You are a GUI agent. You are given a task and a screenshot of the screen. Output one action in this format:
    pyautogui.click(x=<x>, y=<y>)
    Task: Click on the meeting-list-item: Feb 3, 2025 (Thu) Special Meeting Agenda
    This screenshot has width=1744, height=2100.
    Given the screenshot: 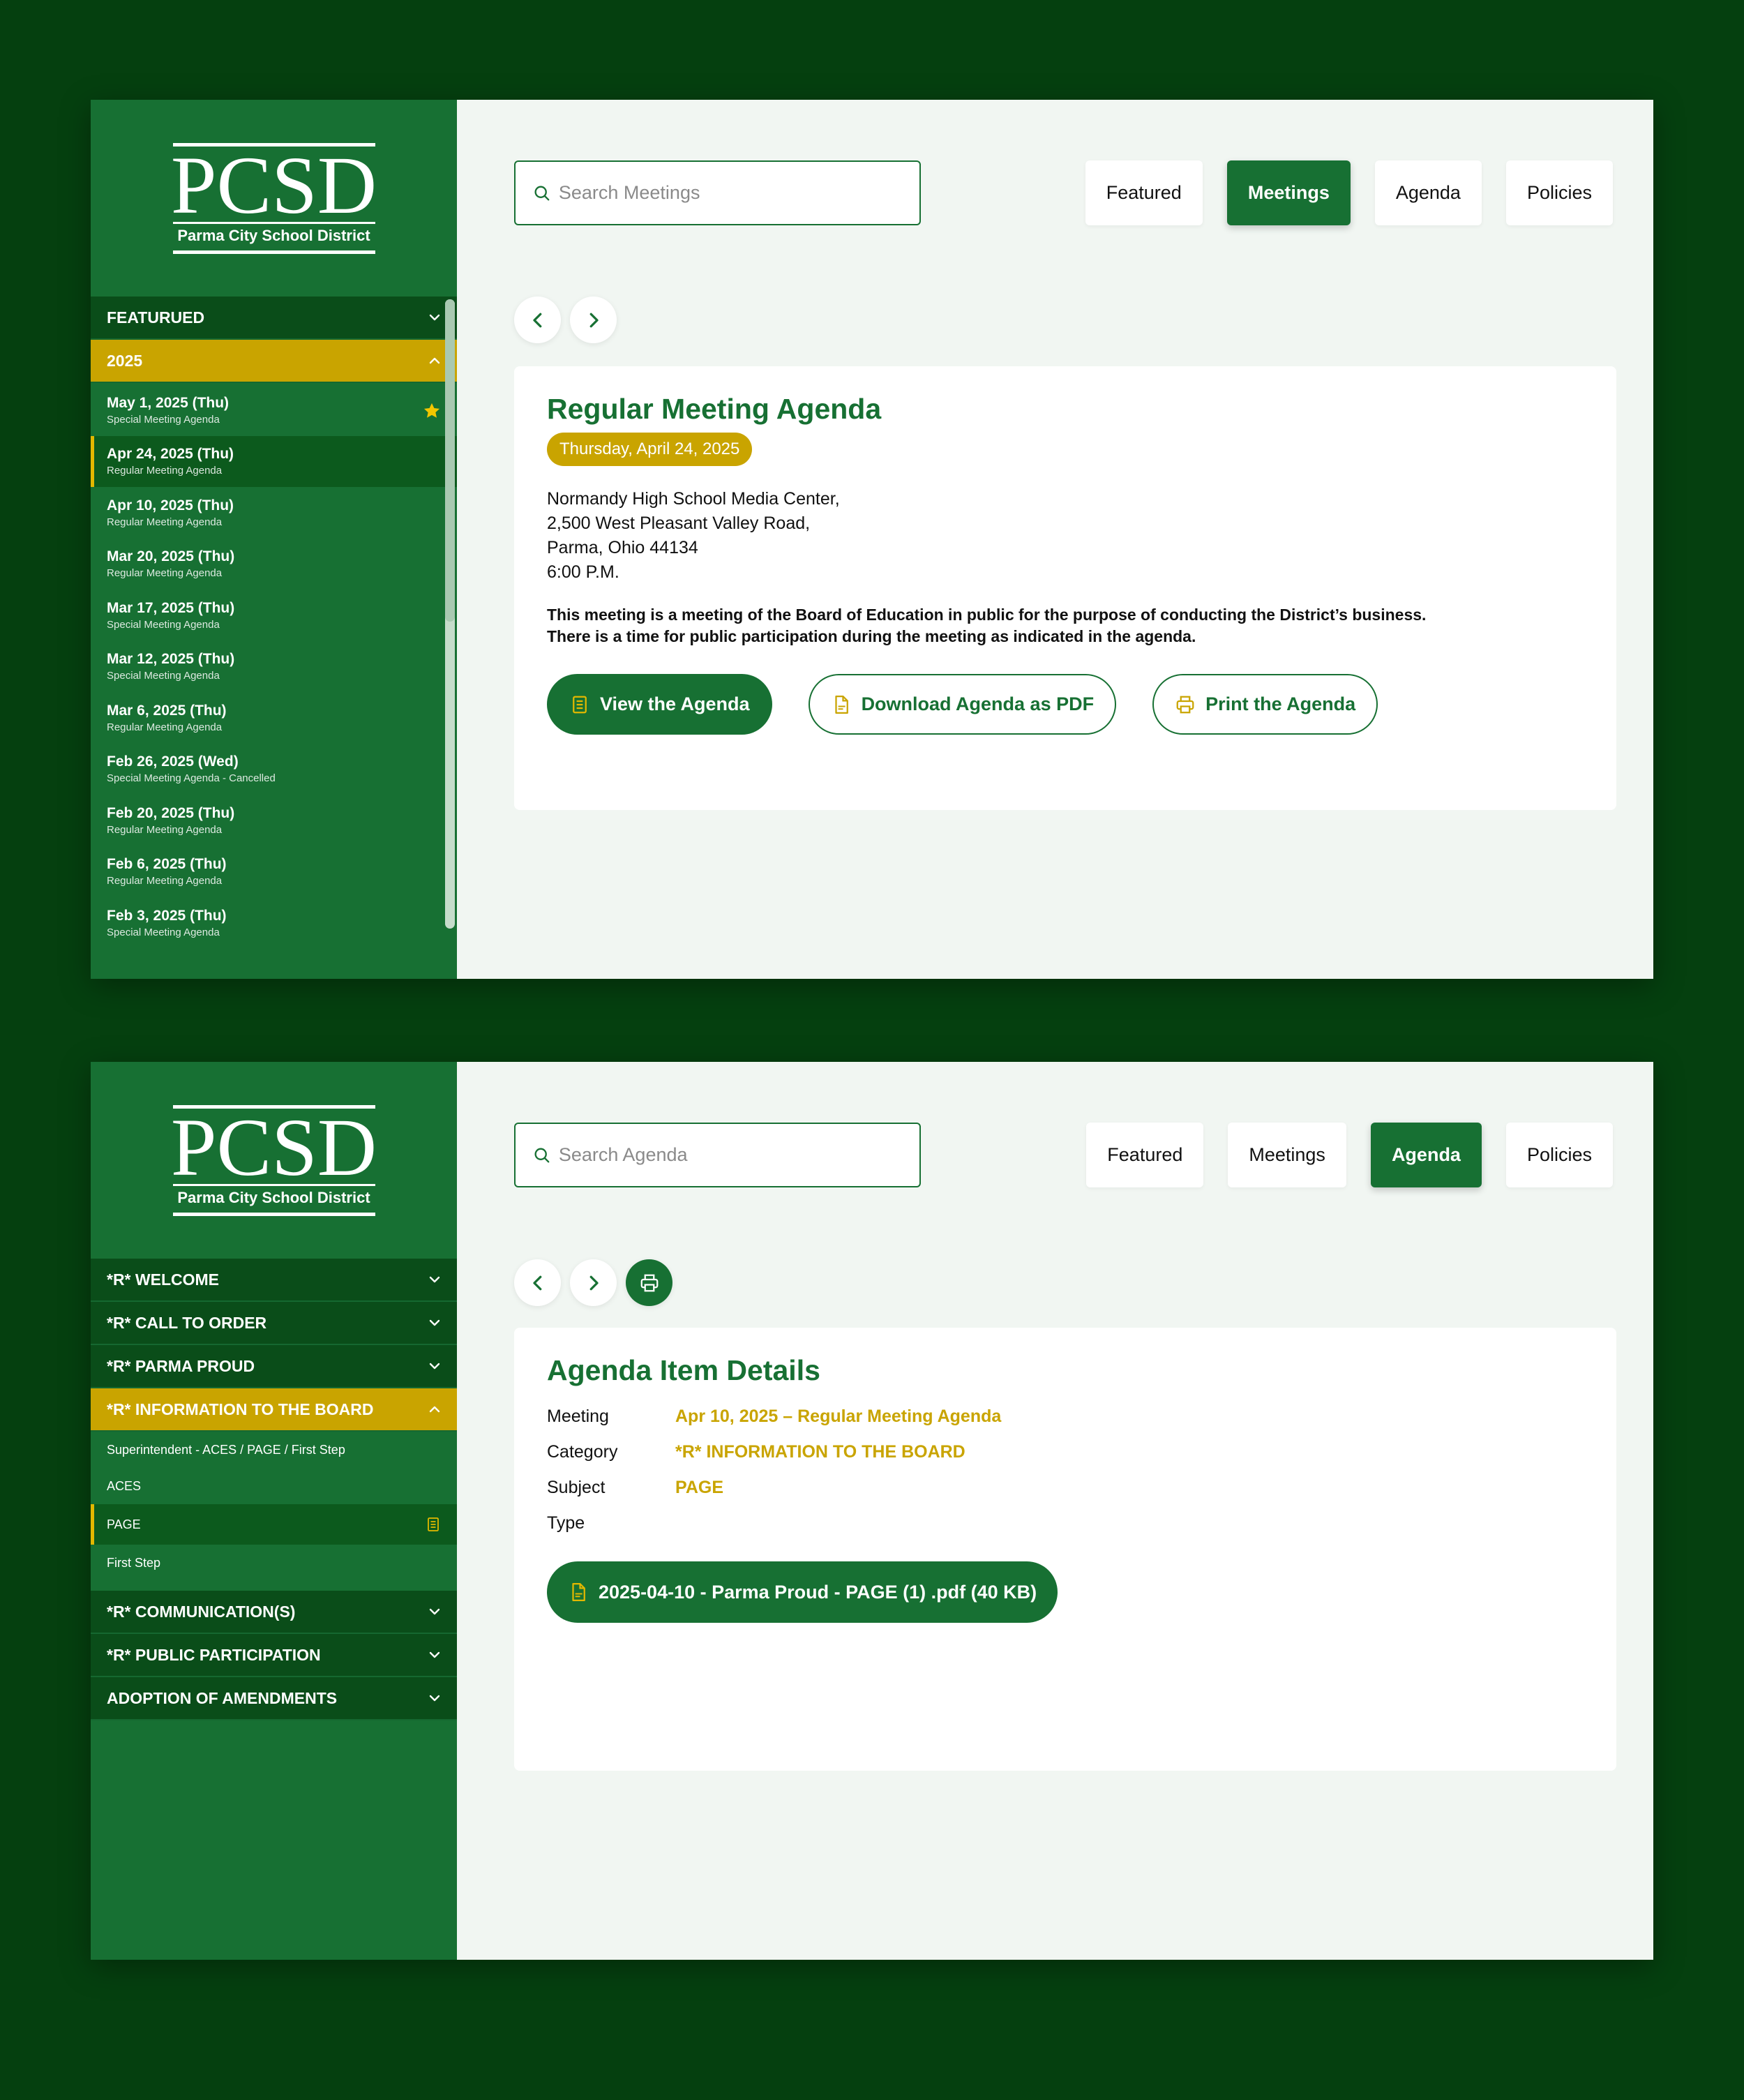 What is the action you would take?
    pyautogui.click(x=274, y=923)
    